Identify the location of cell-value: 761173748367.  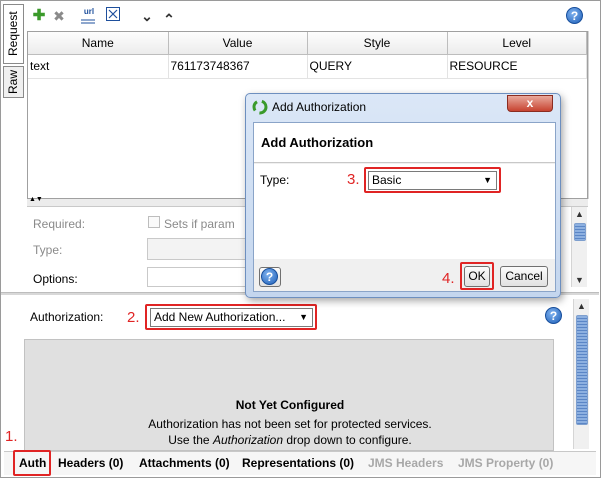
(238, 66).